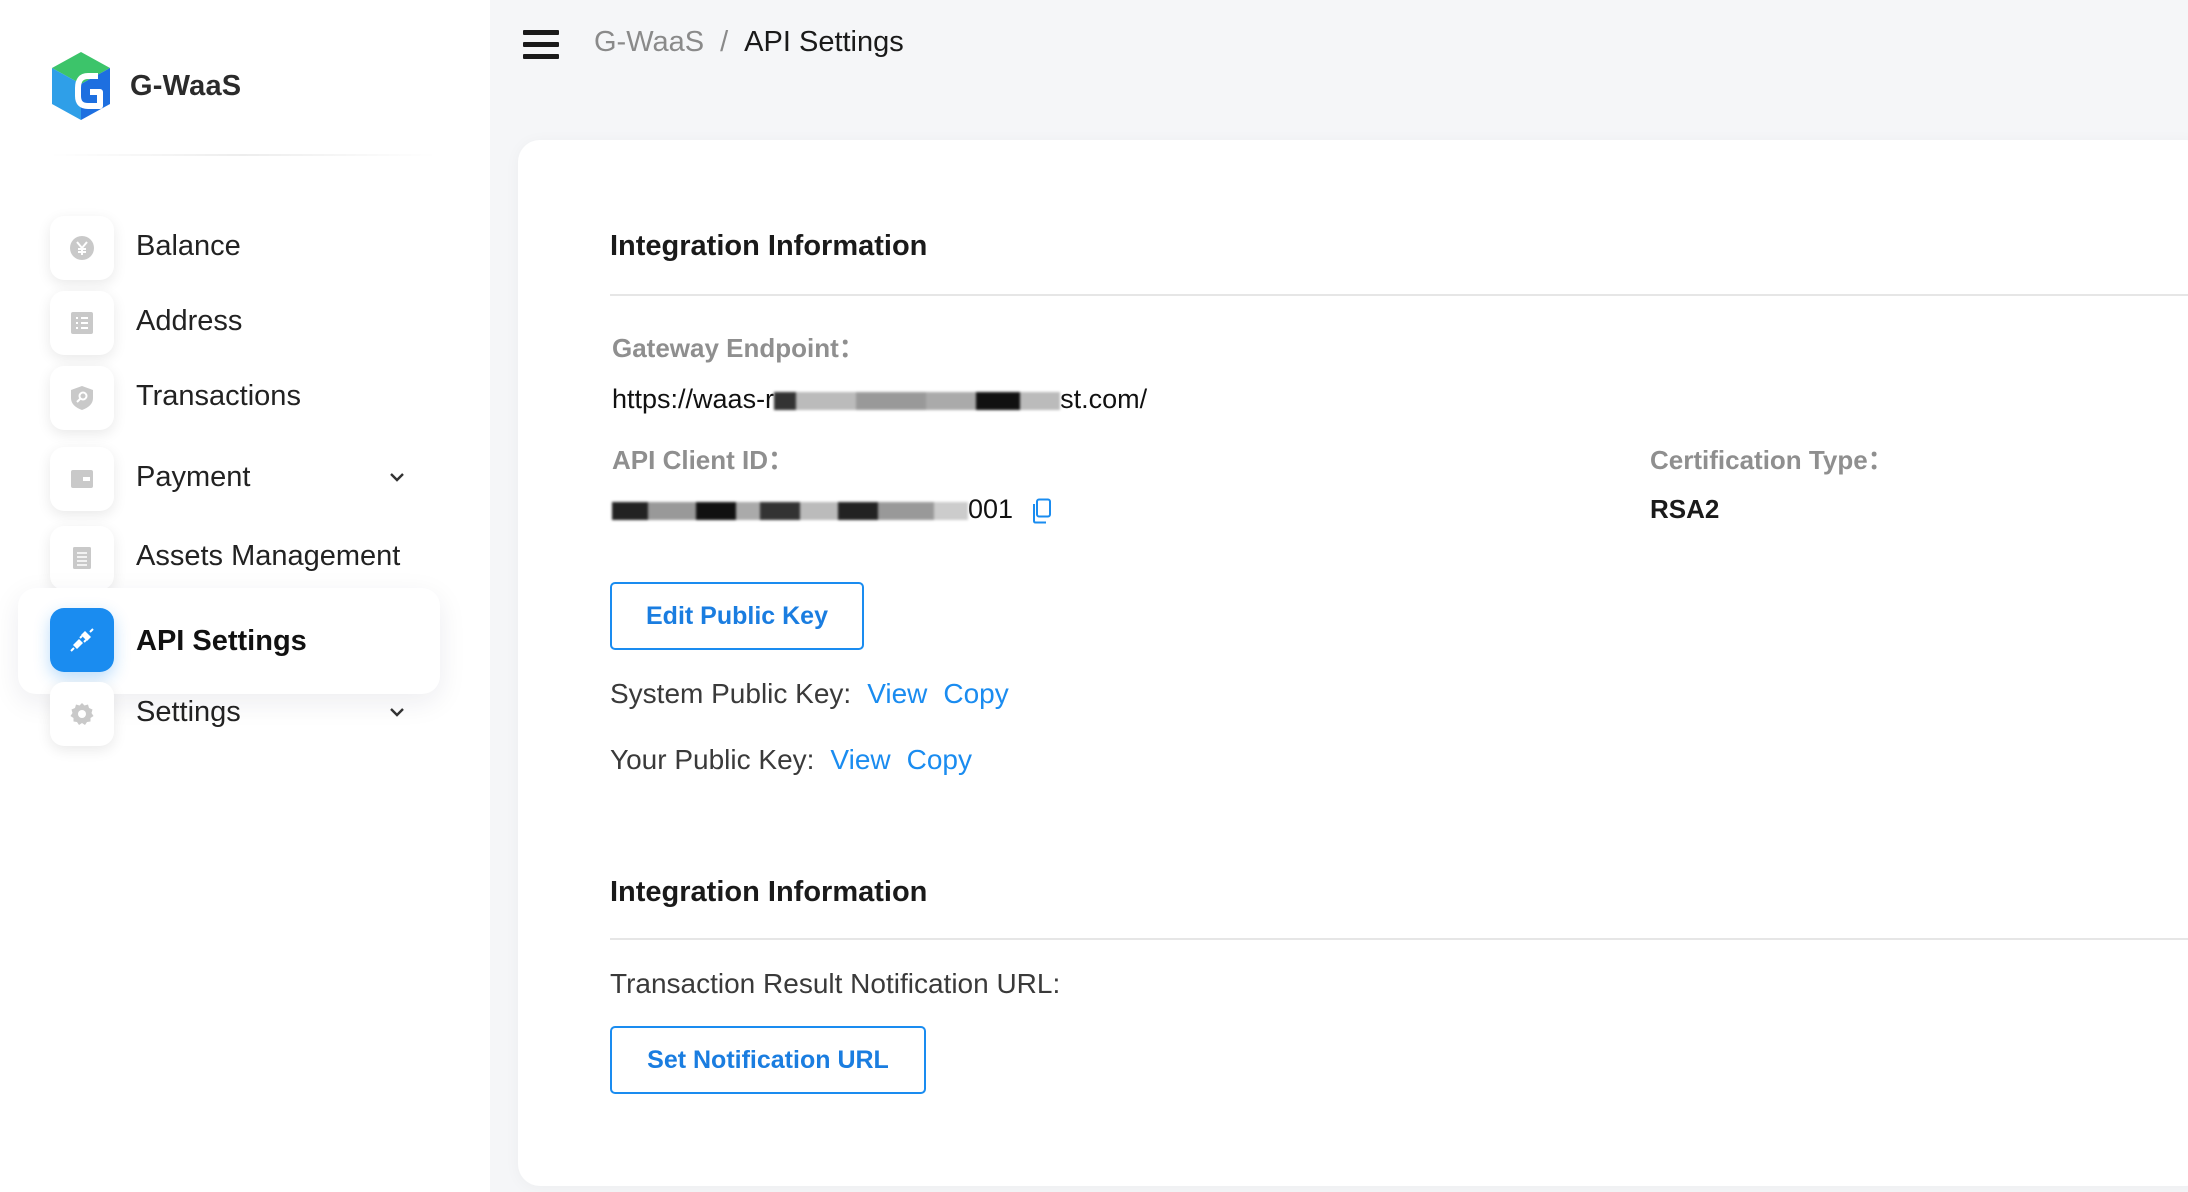 This screenshot has height=1192, width=2188. I want to click on your-public-key-label: Your Public Key:, so click(712, 759).